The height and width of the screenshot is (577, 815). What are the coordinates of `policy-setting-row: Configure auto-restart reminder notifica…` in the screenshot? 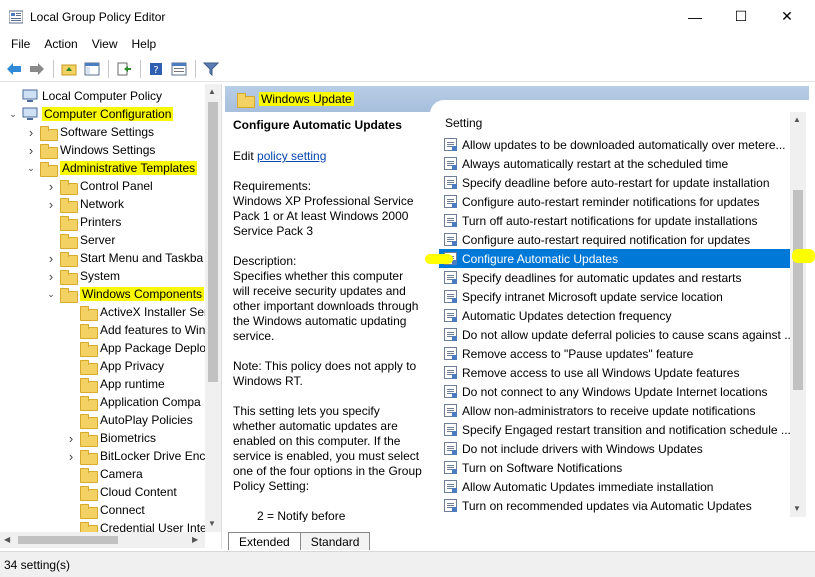 It's located at (622, 201).